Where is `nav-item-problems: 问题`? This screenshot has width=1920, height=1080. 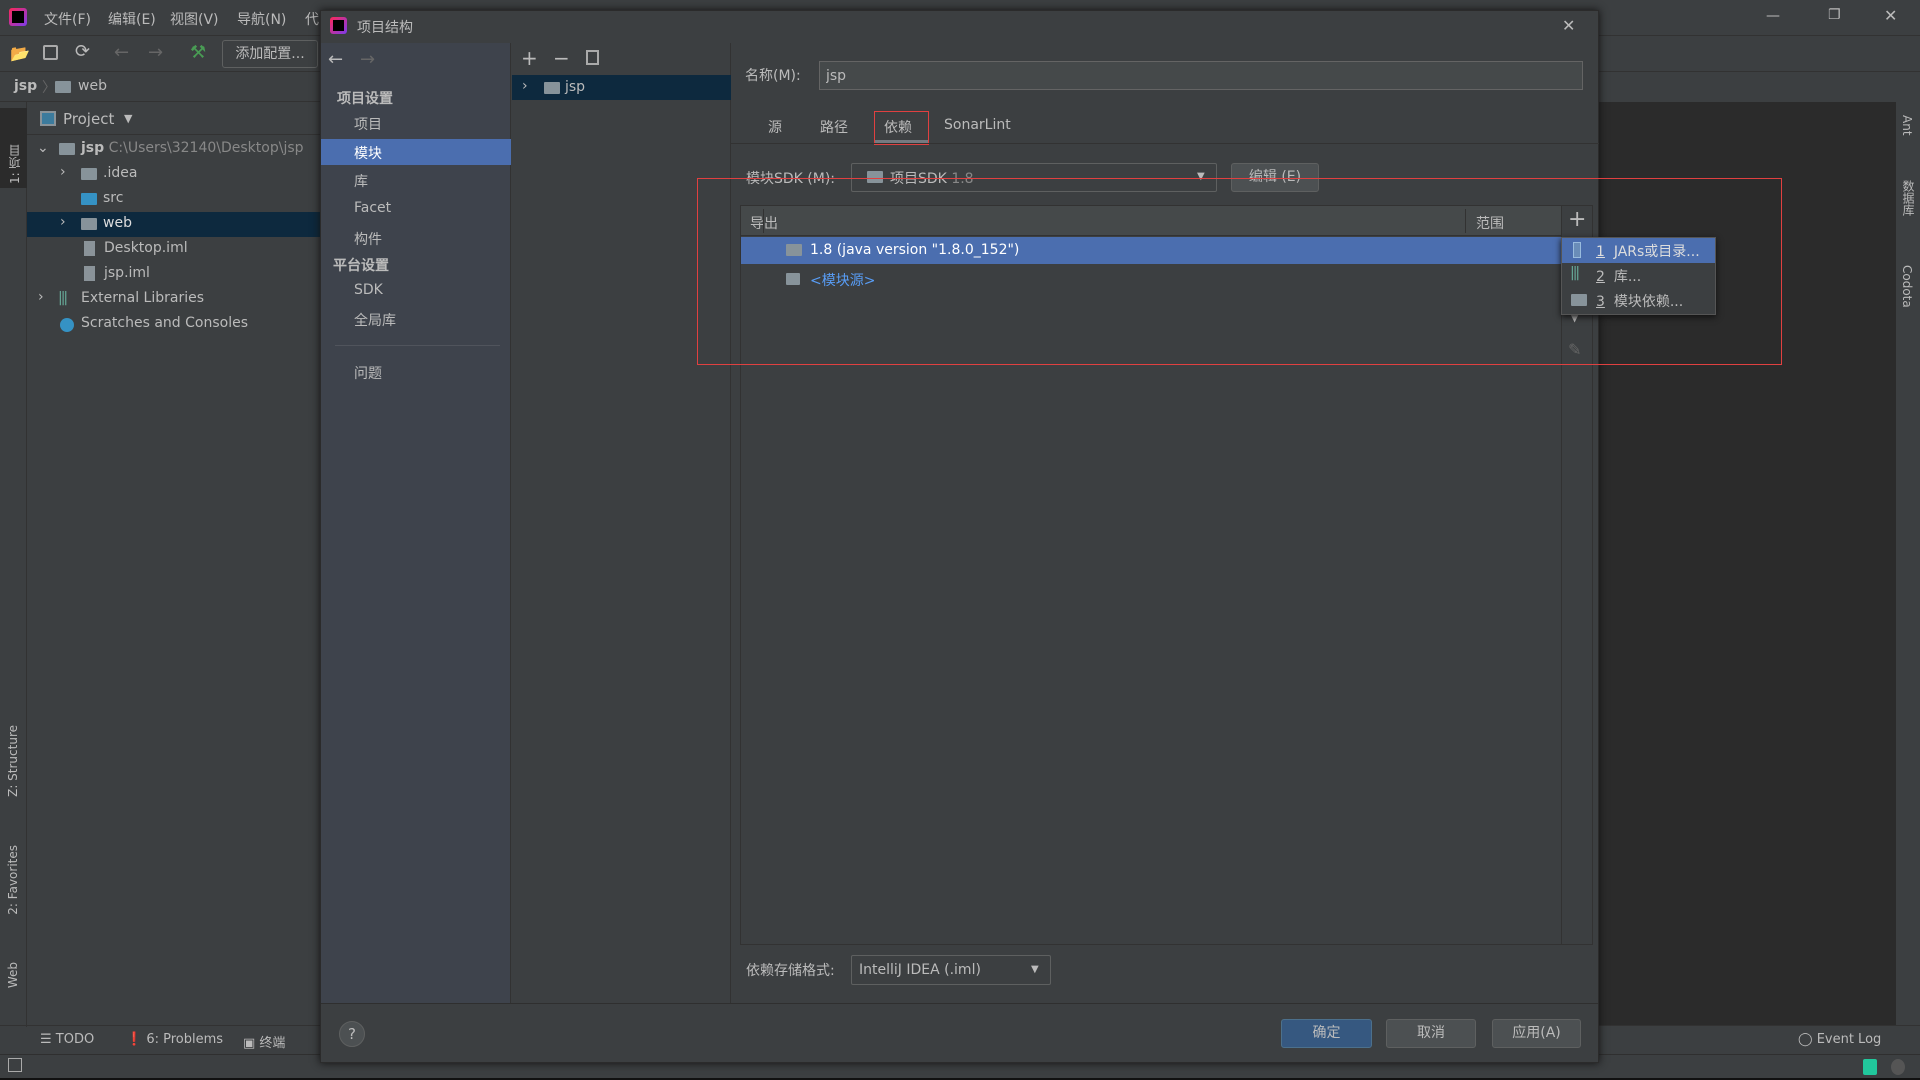 nav-item-problems: 问题 is located at coordinates (368, 373).